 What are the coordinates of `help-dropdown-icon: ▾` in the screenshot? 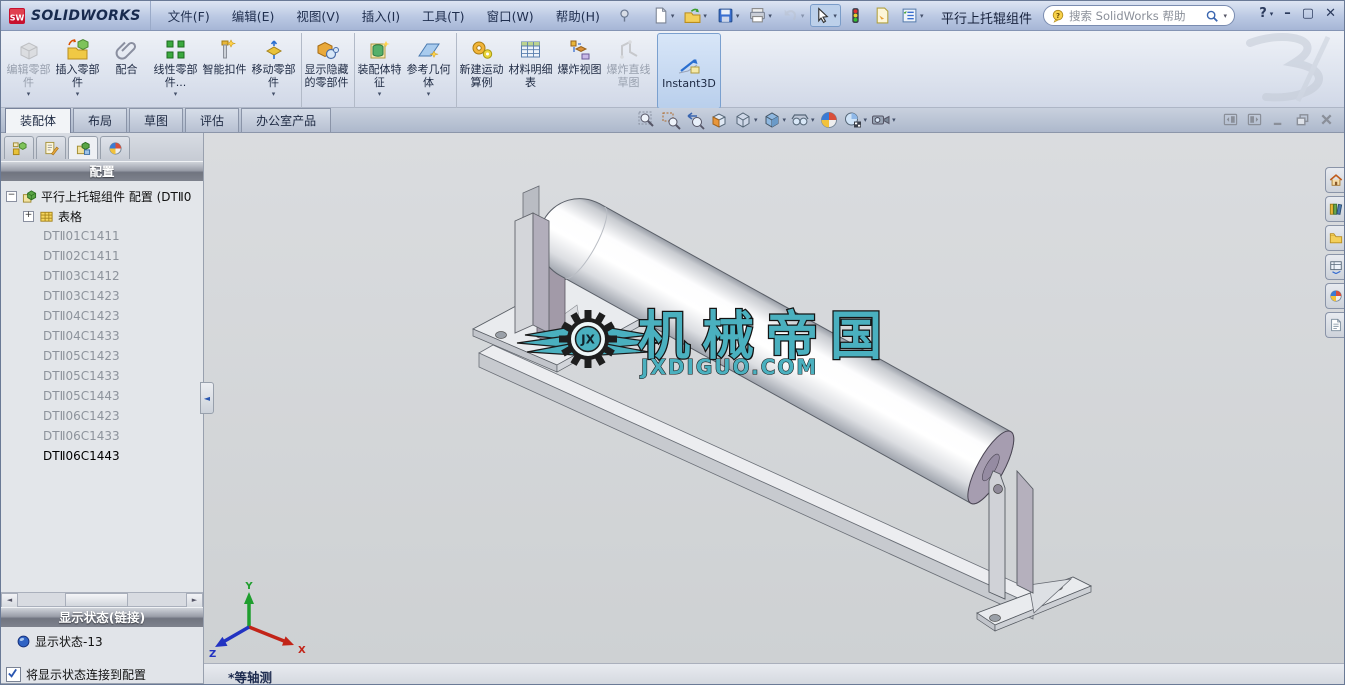 It's located at (1272, 14).